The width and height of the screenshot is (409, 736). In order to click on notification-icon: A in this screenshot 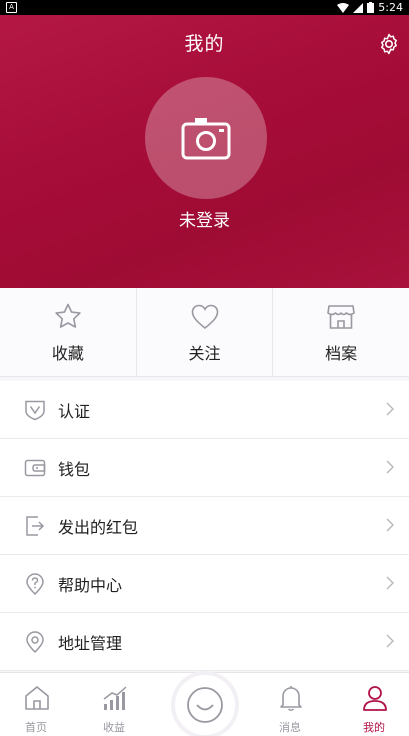, I will do `click(11, 7)`.